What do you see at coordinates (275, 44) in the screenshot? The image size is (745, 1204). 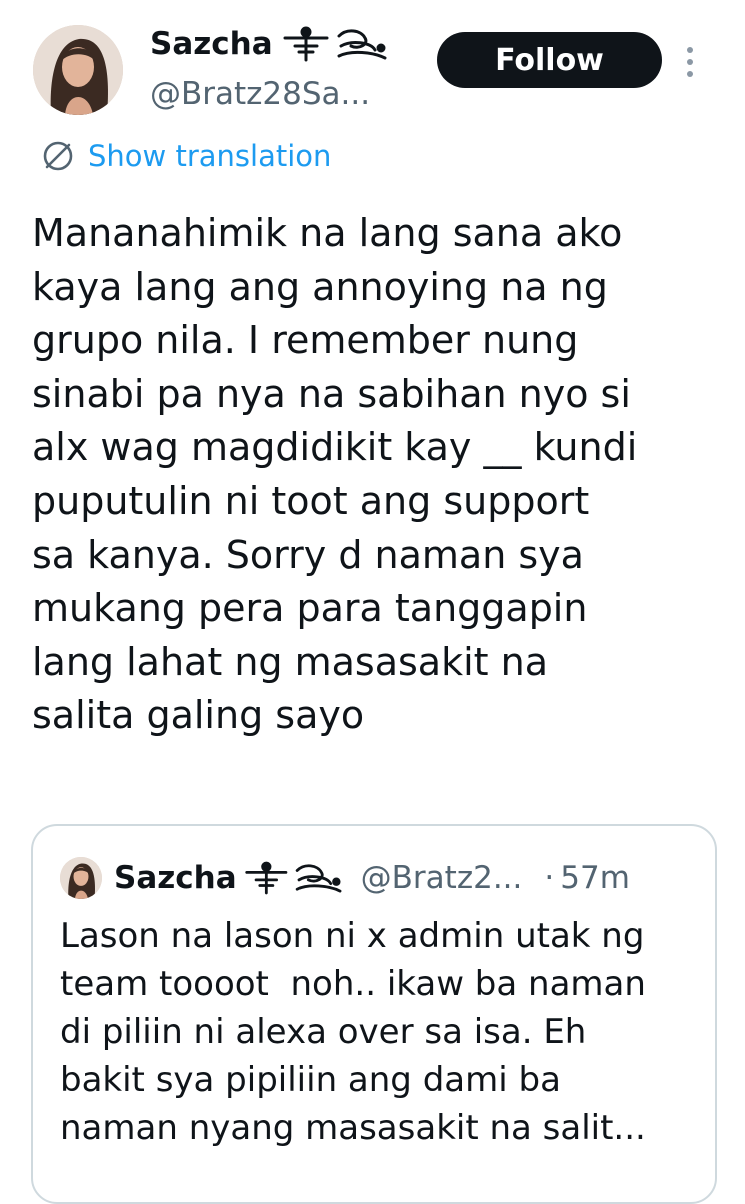 I see `author-name-row: Sazcha` at bounding box center [275, 44].